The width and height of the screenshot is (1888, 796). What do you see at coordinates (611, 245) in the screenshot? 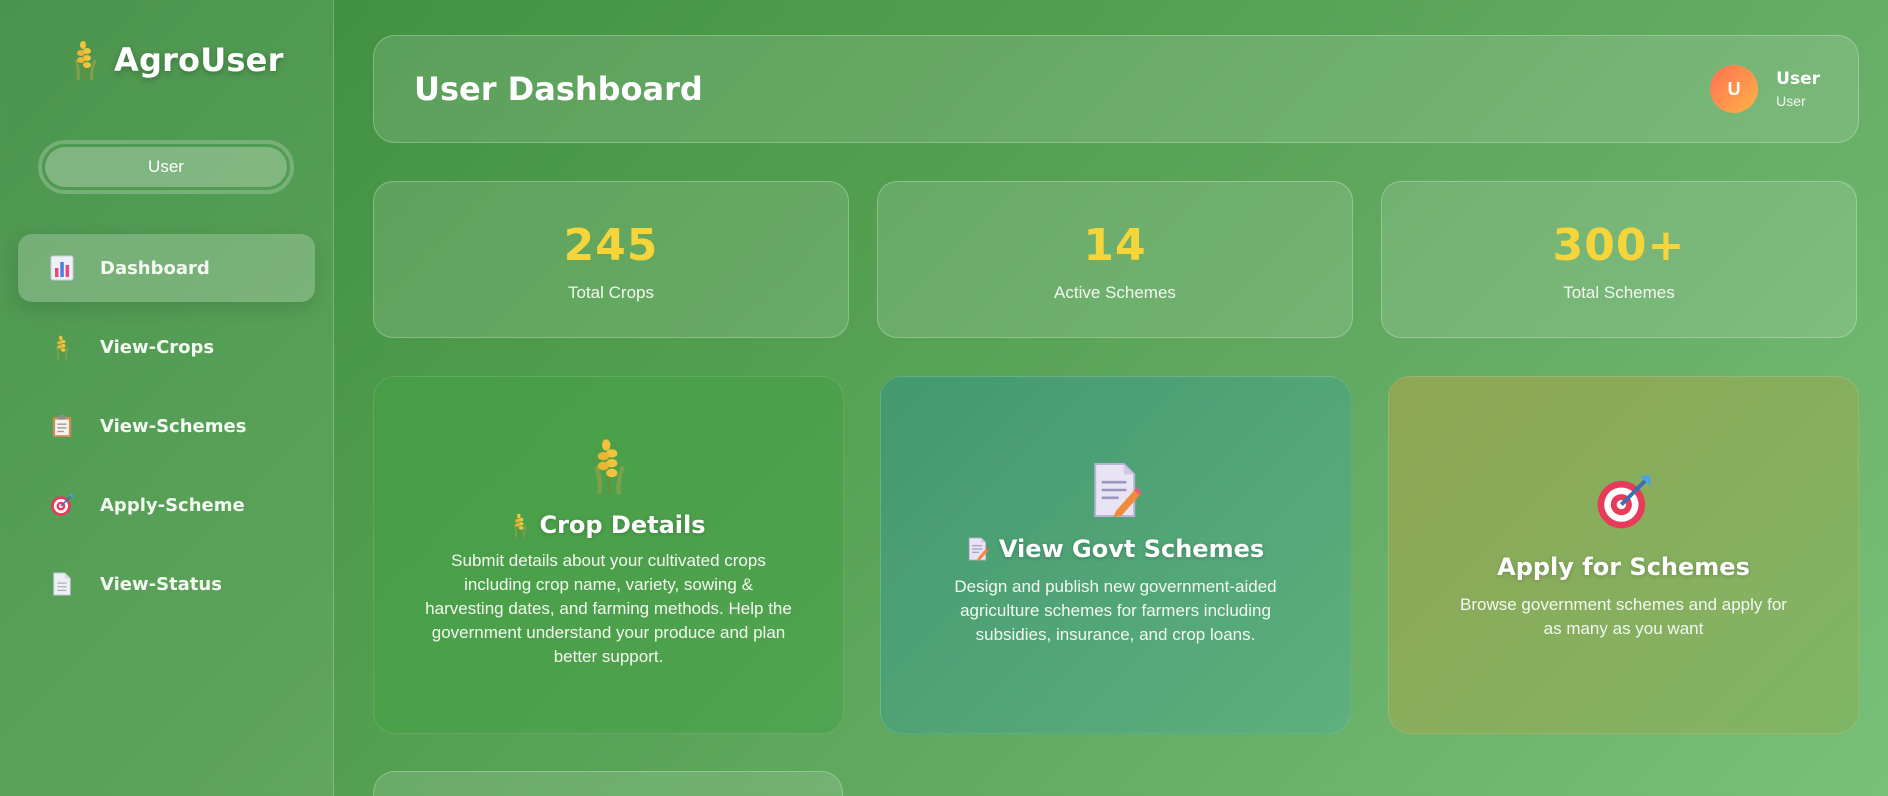
I see `stat-value: 245` at bounding box center [611, 245].